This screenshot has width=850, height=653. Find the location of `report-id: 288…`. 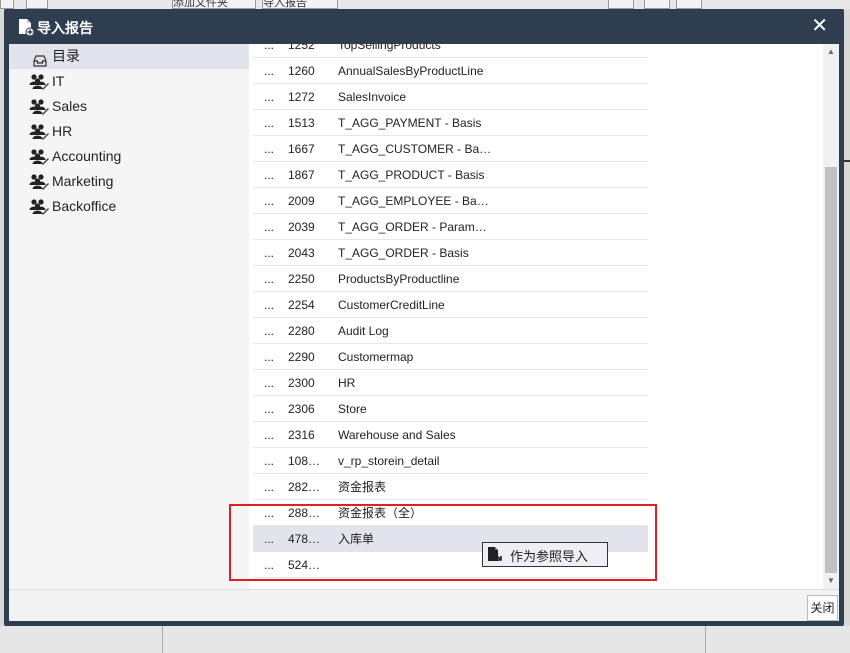

report-id: 288… is located at coordinates (304, 513).